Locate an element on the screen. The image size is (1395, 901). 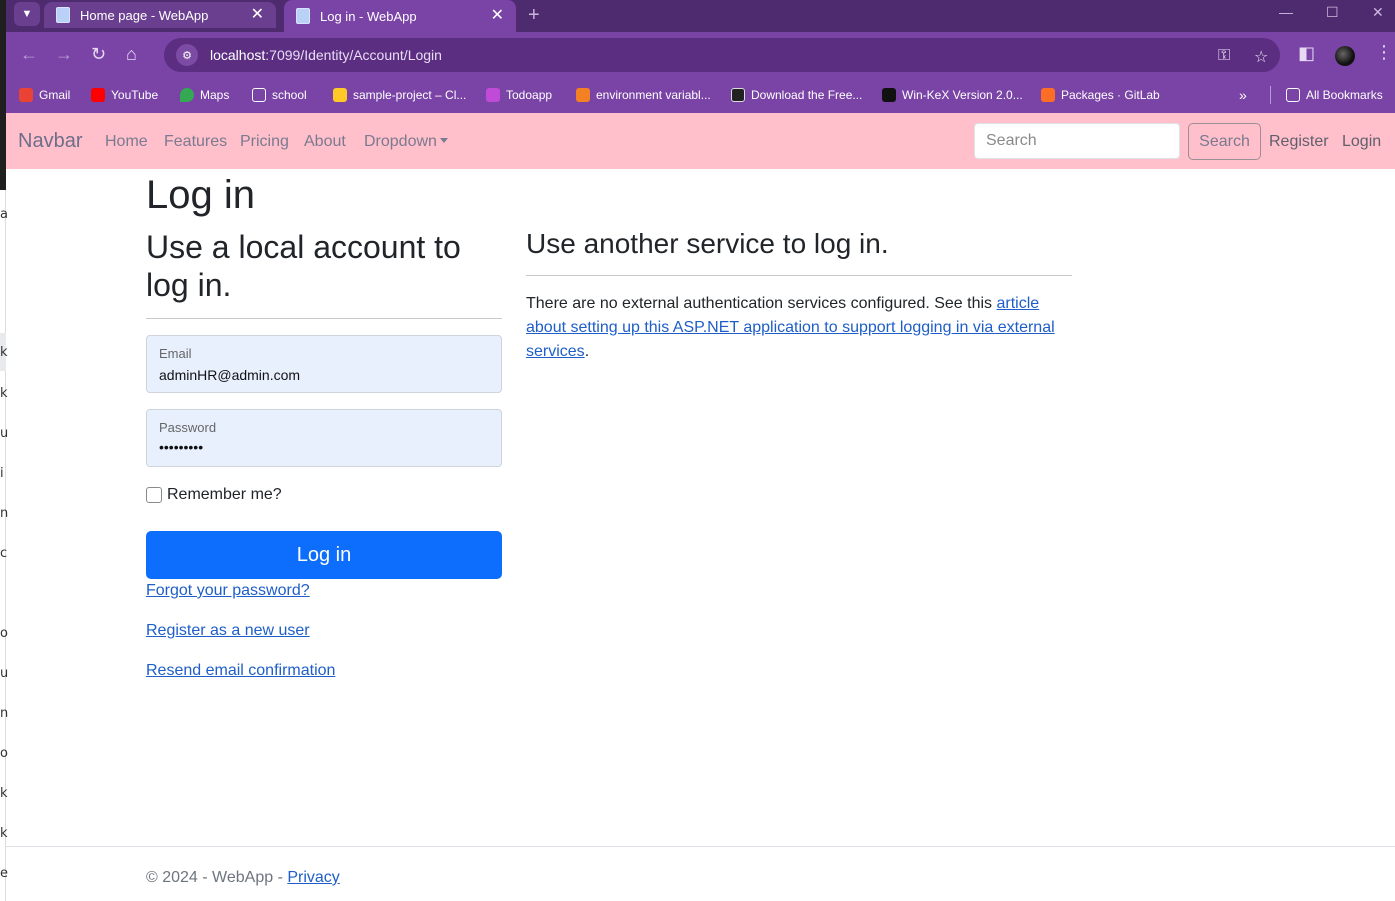
bookmark-label: Todoapp is located at coordinates (529, 95).